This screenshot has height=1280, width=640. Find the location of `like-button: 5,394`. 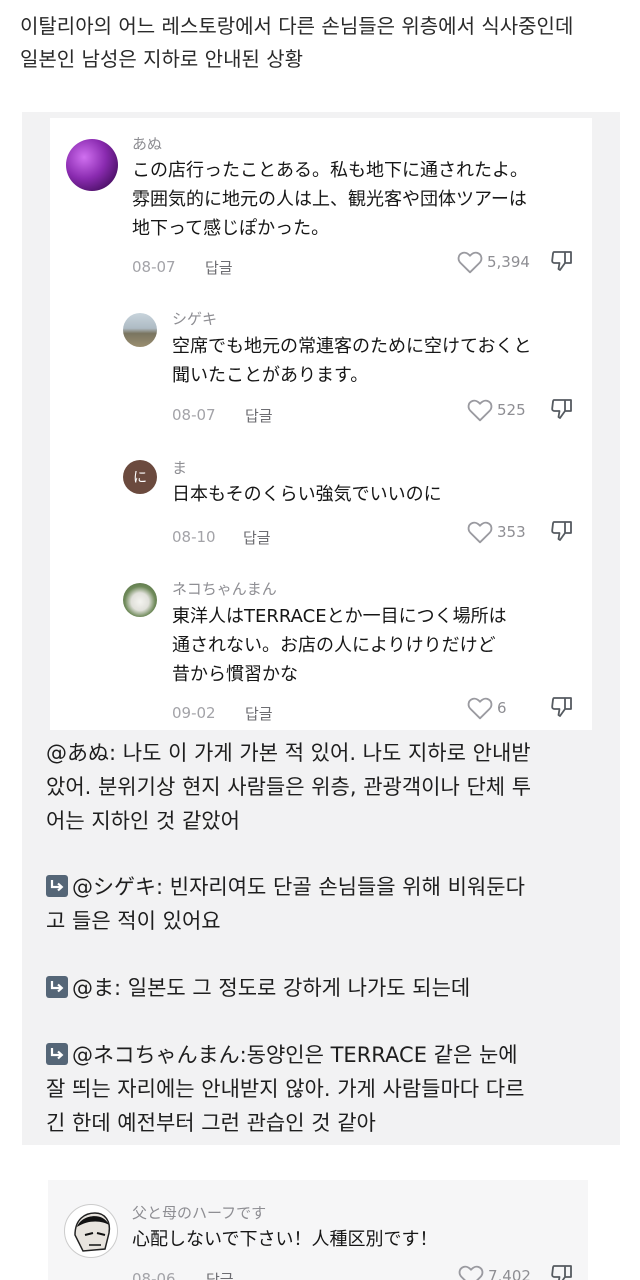

like-button: 5,394 is located at coordinates (493, 262).